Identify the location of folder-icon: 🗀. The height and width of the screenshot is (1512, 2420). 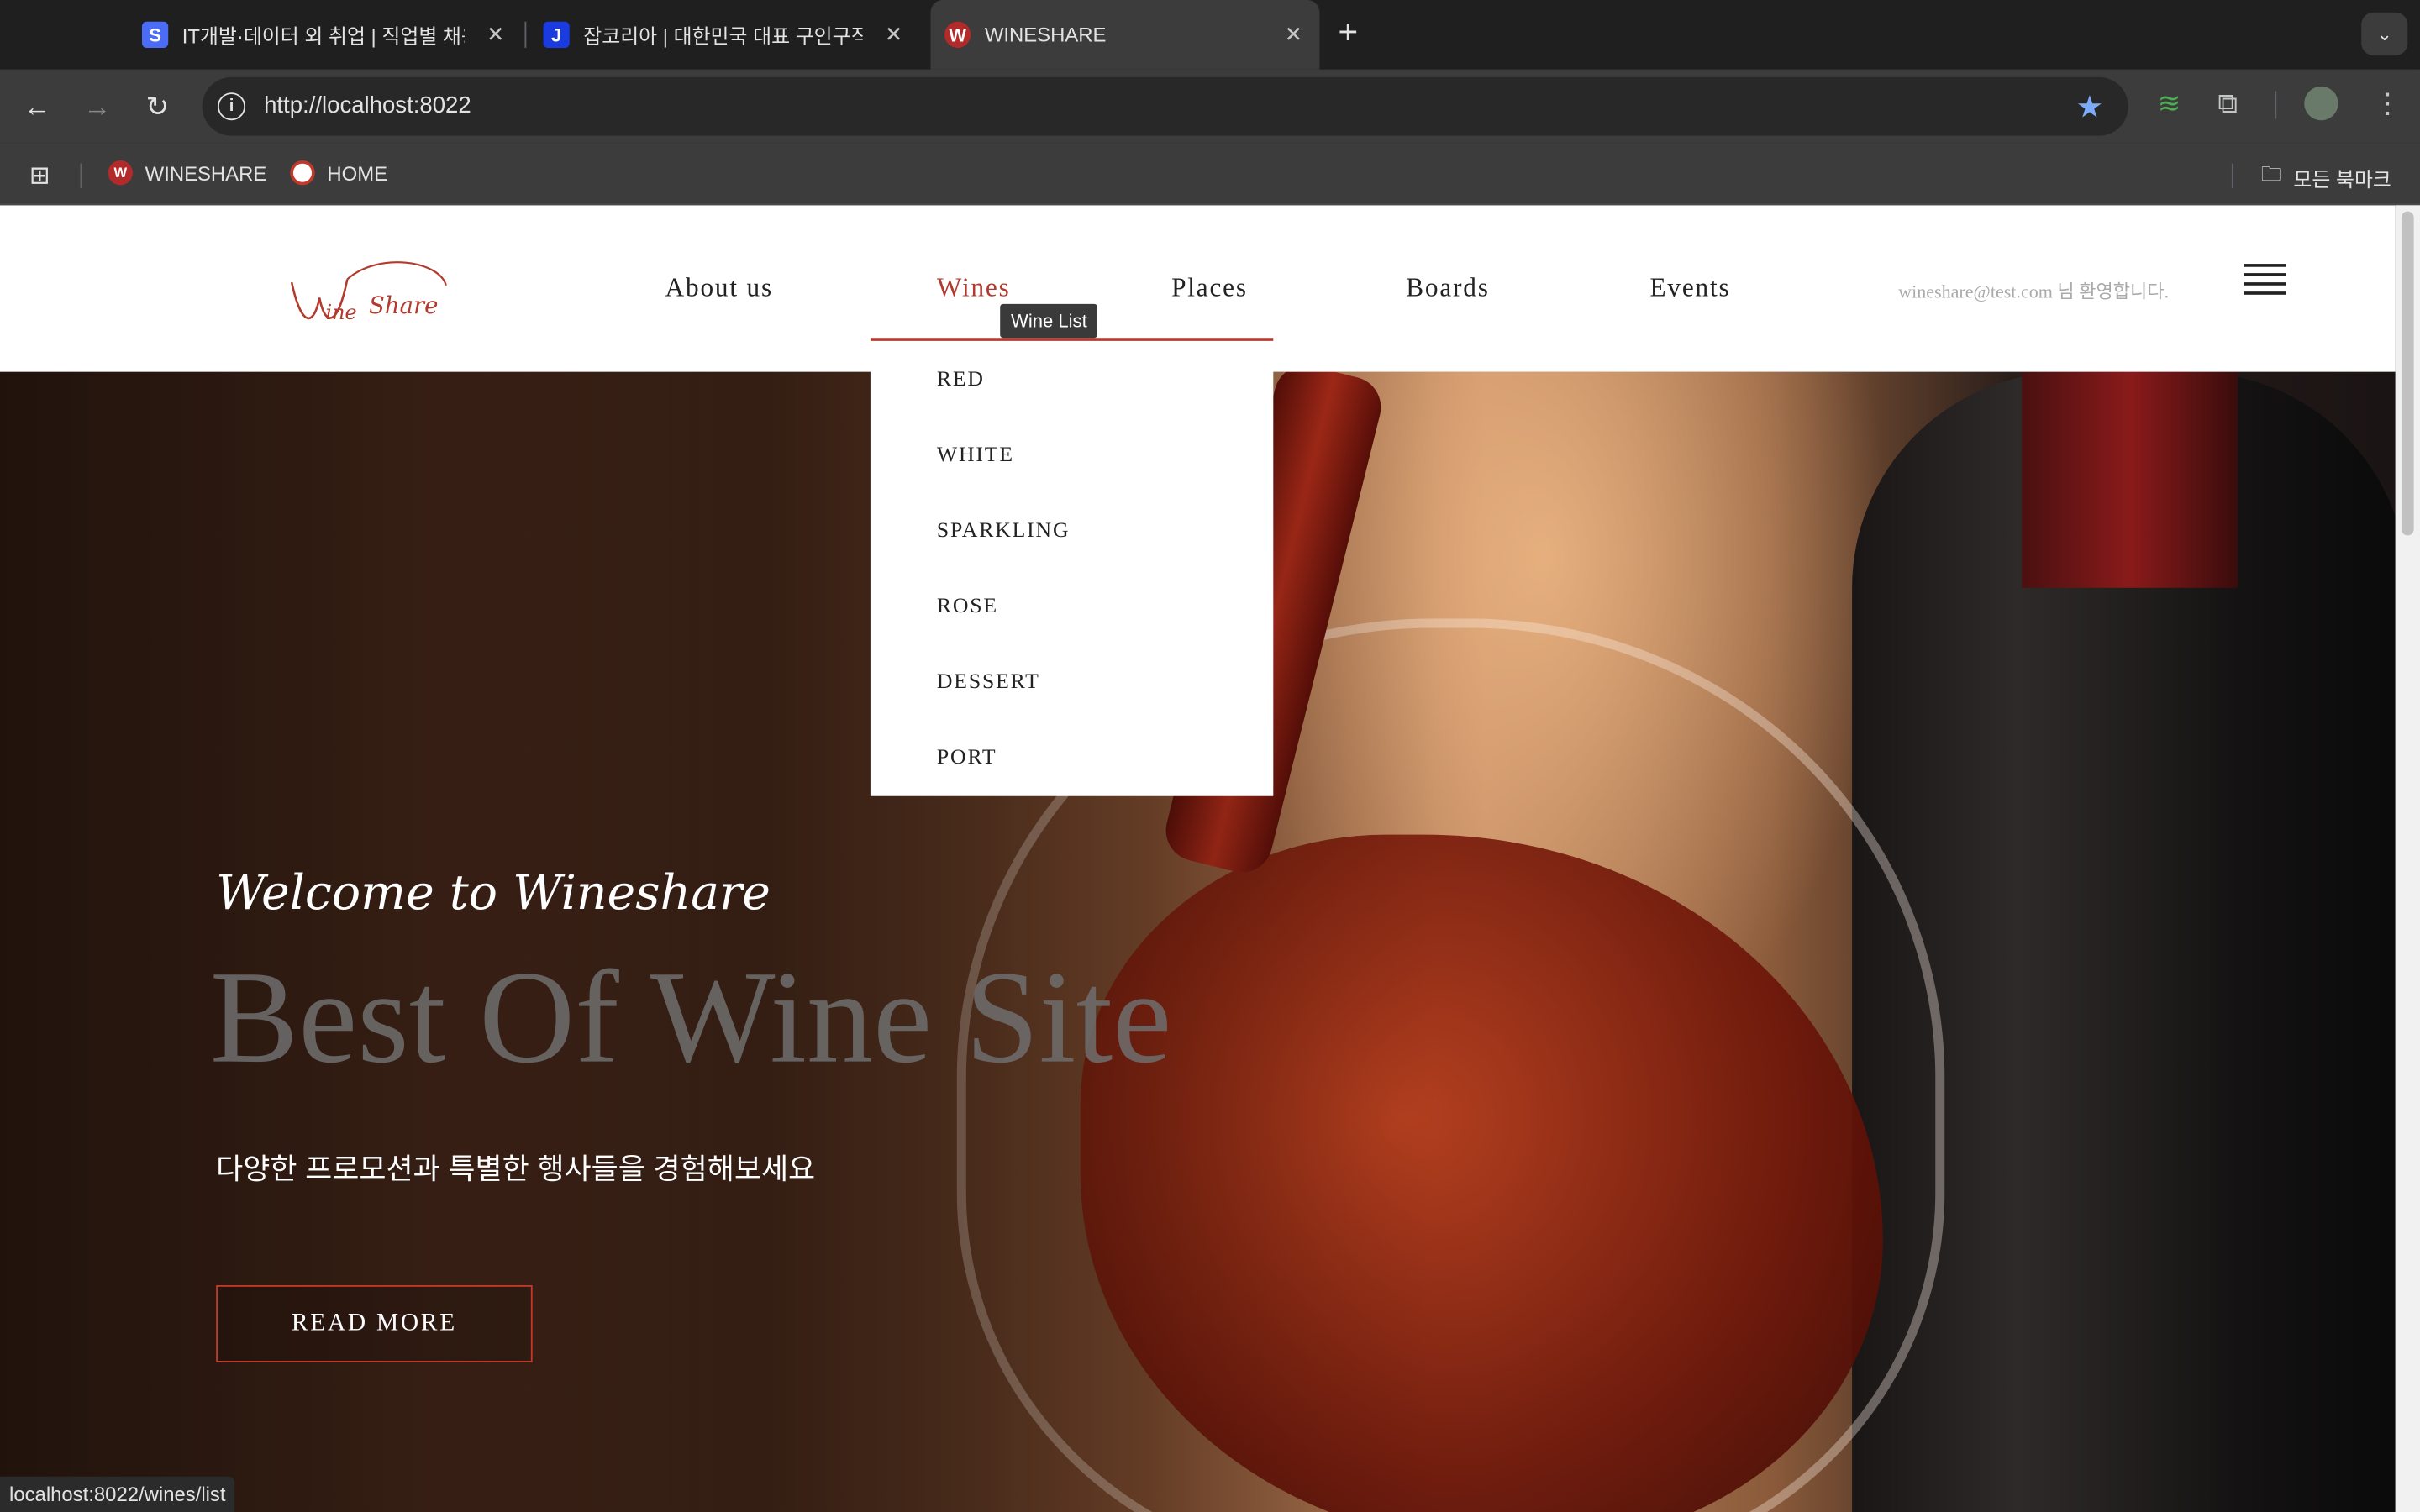
(2270, 173).